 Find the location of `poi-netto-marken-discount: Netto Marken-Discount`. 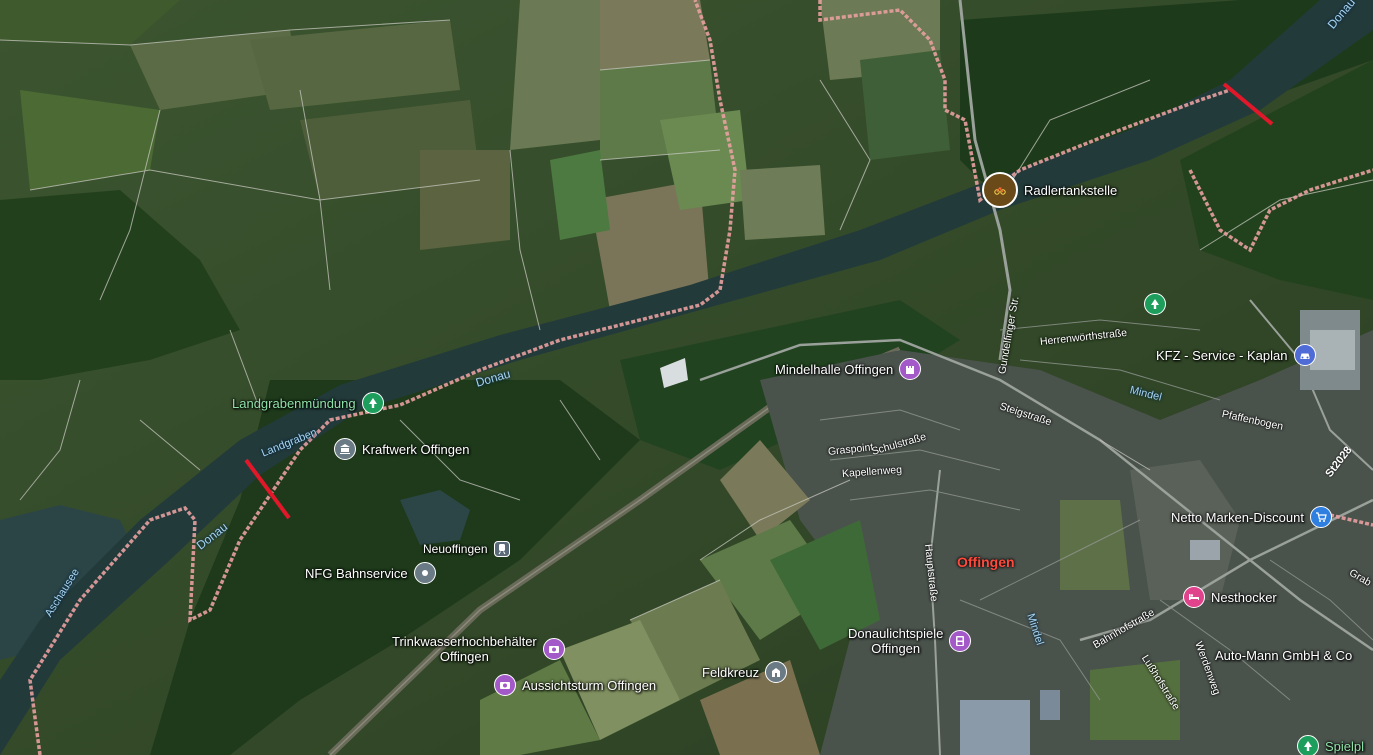

poi-netto-marken-discount: Netto Marken-Discount is located at coordinates (1251, 517).